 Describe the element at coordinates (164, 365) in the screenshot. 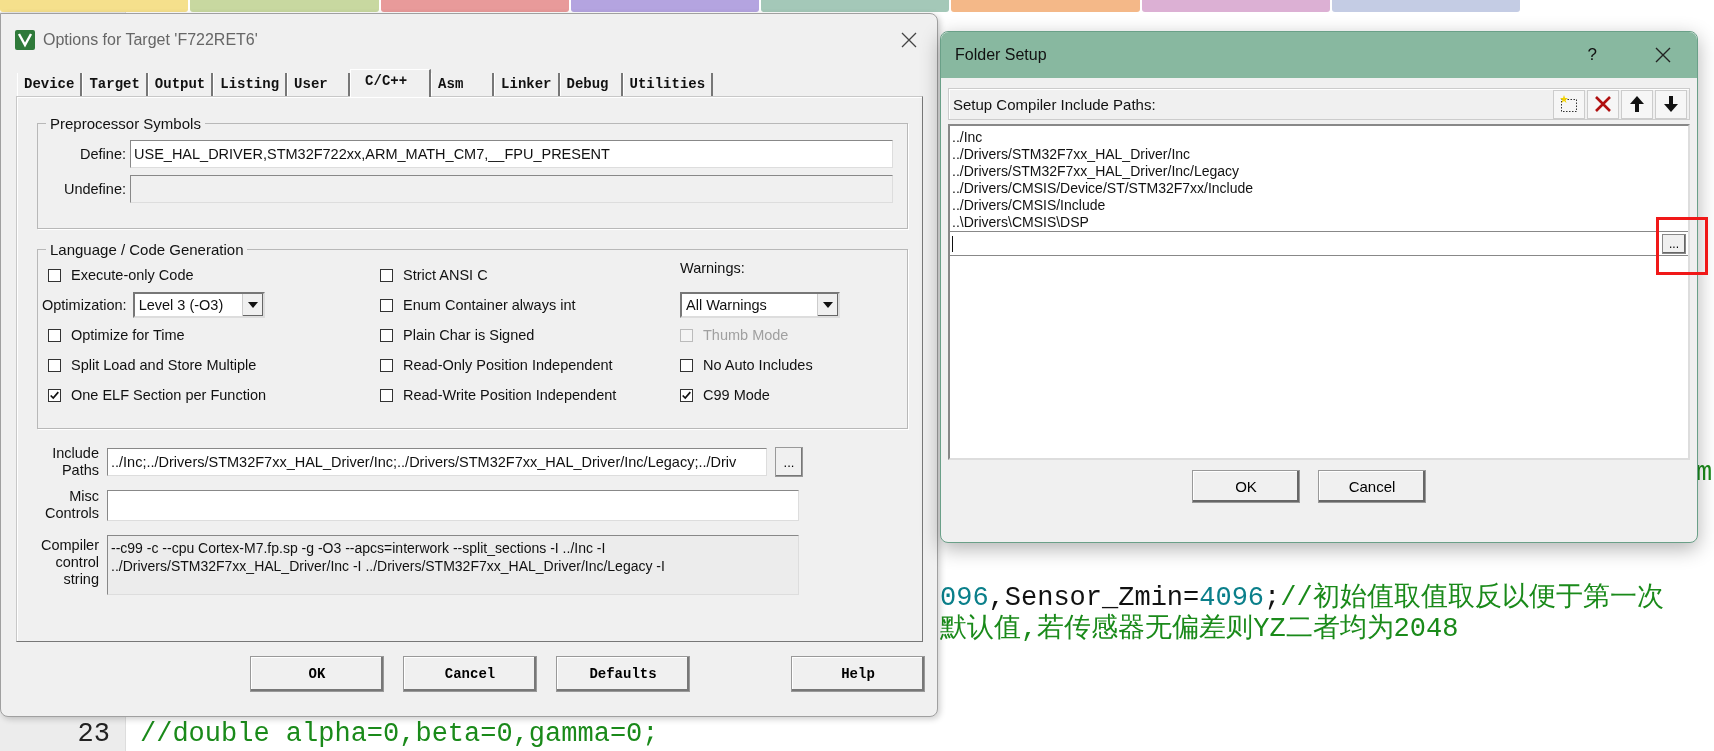

I see `checkbox-label: Split Load and Store Multiple` at that location.